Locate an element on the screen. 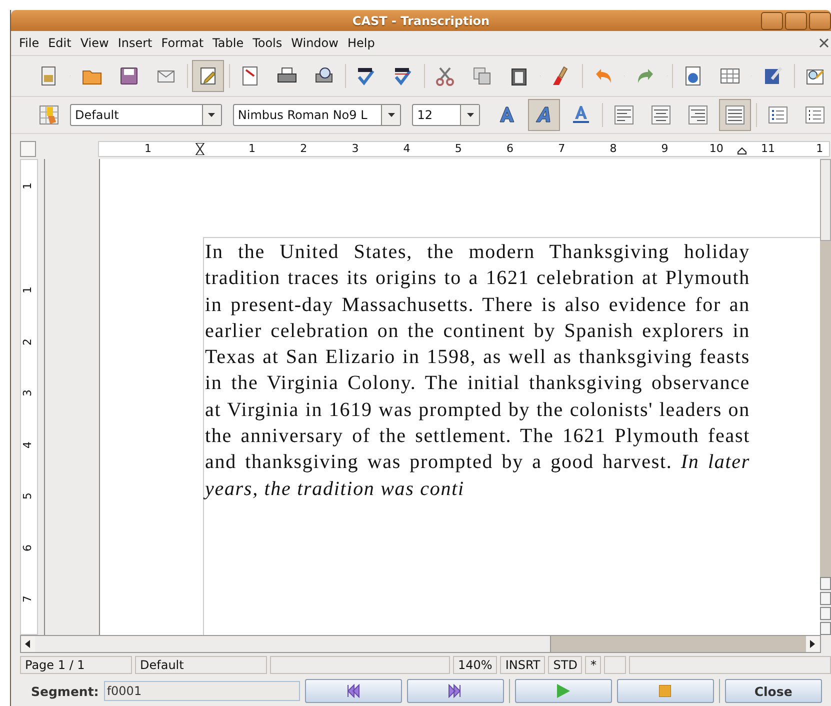 The height and width of the screenshot is (706, 831). menu-item: Table is located at coordinates (228, 43).